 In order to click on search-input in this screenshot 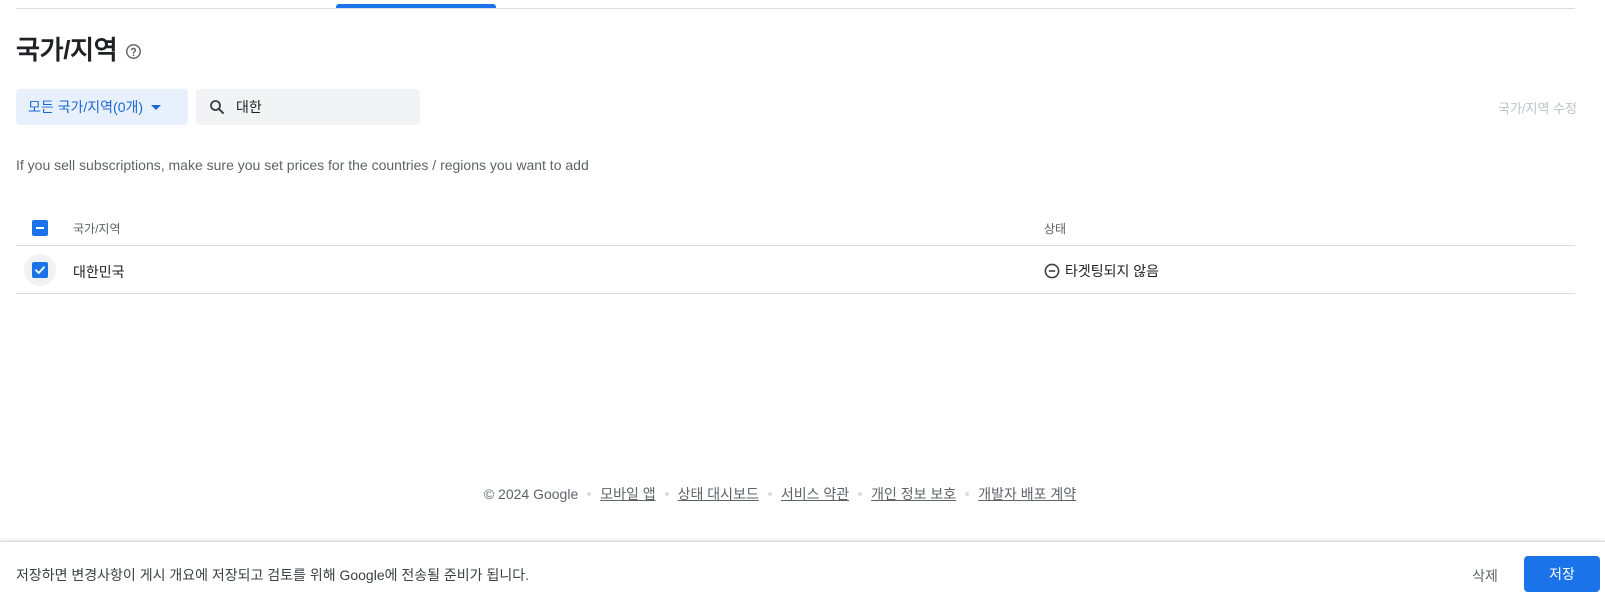, I will do `click(321, 107)`.